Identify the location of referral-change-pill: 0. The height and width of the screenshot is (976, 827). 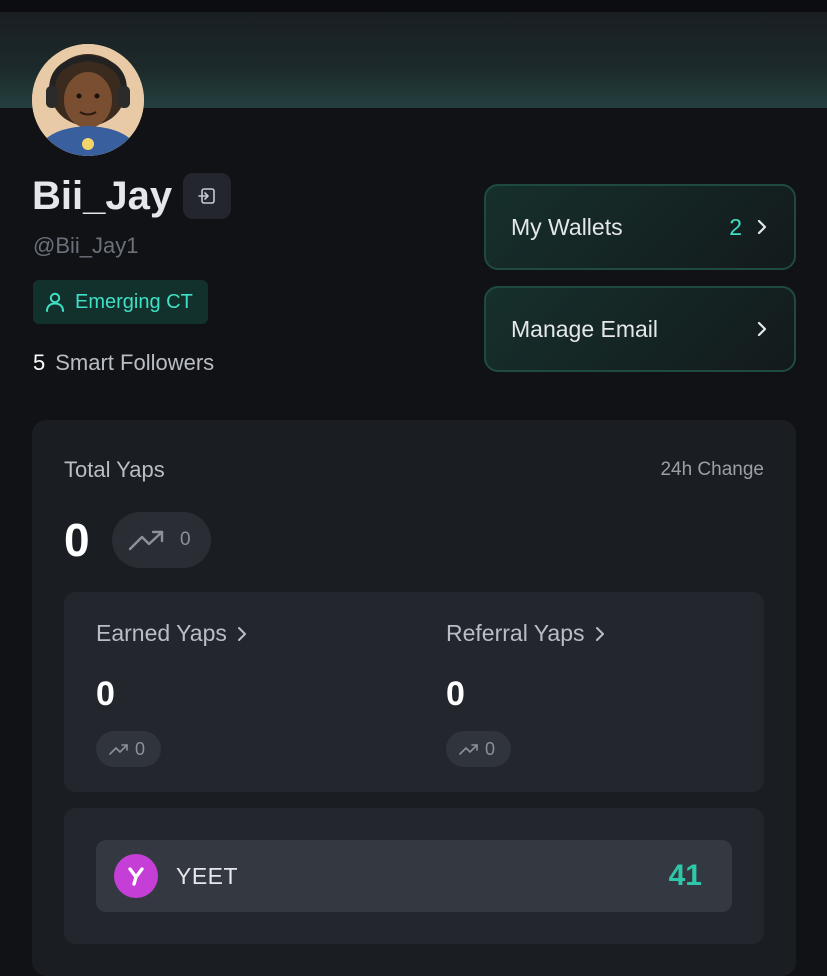
(478, 749).